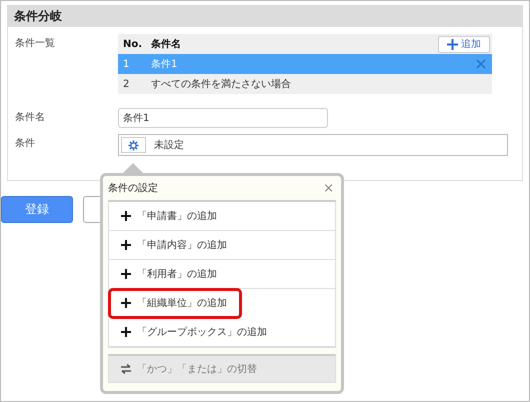  Describe the element at coordinates (166, 44) in the screenshot. I see `column-header: 条件名` at that location.